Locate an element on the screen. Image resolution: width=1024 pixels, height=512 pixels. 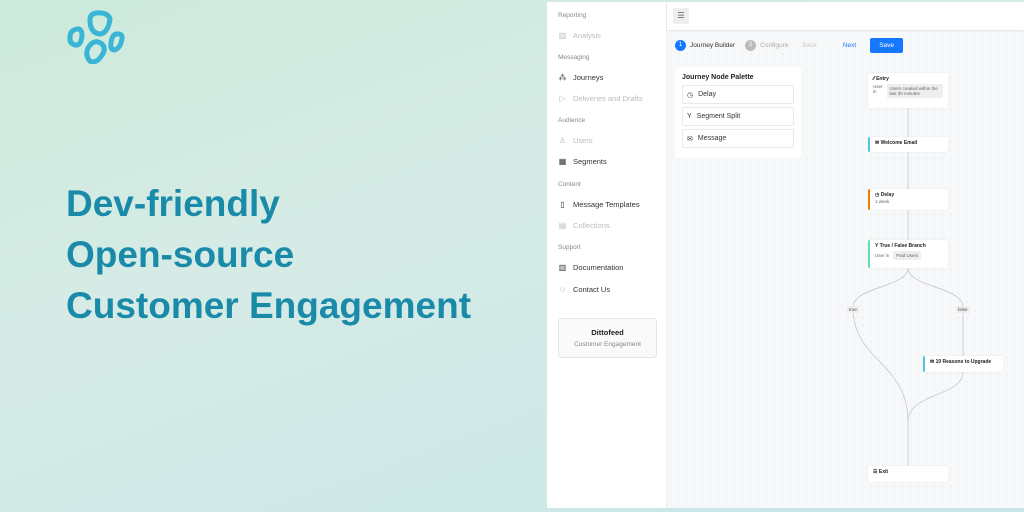
sidebar-item-collections: ▤ Collections is located at coordinates (584, 225).